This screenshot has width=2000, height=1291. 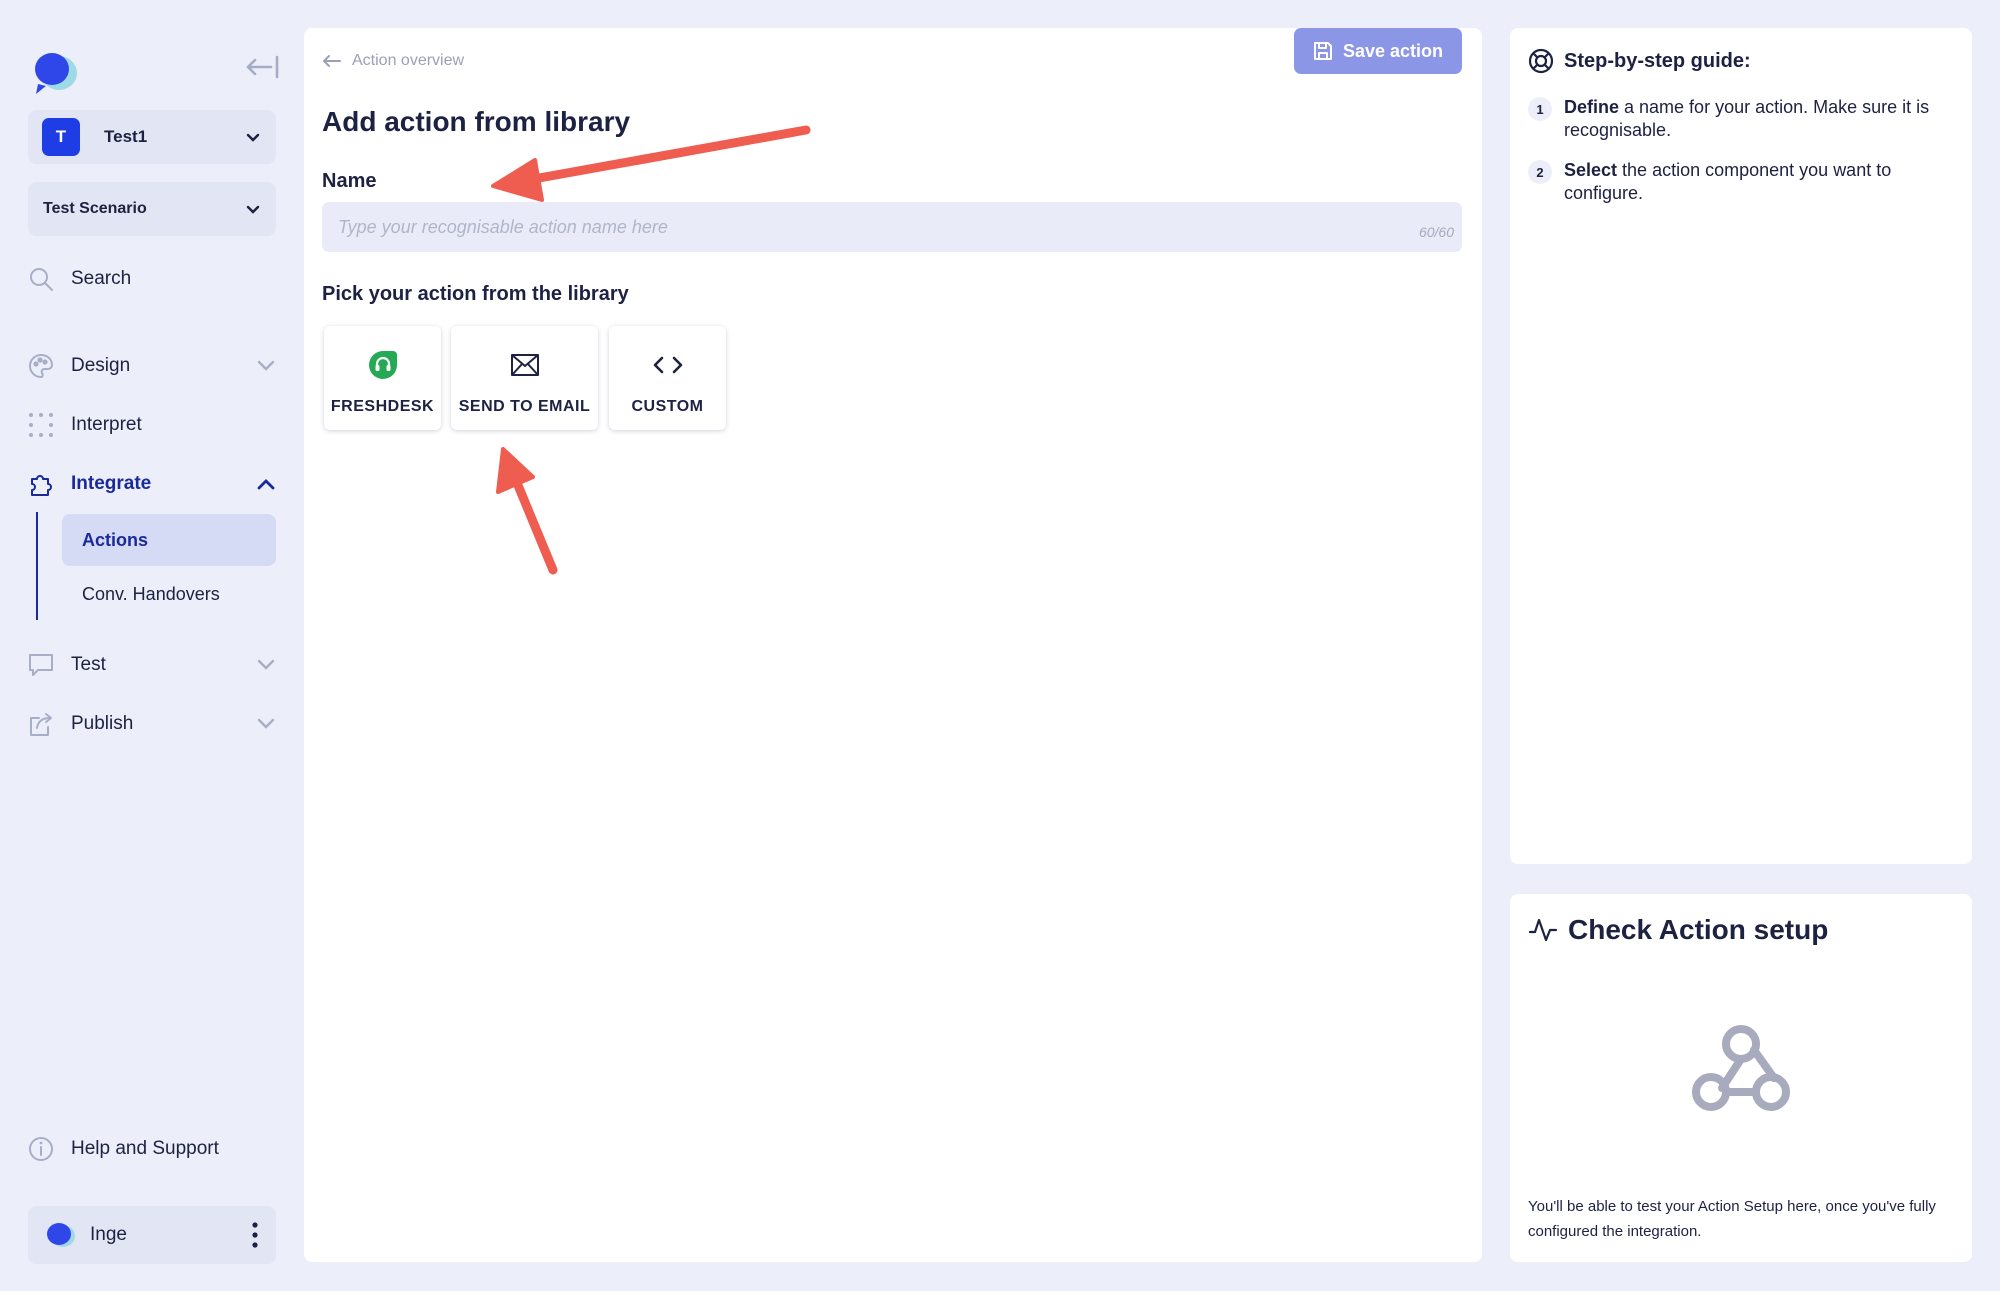 I want to click on step-number: 2, so click(x=1540, y=172).